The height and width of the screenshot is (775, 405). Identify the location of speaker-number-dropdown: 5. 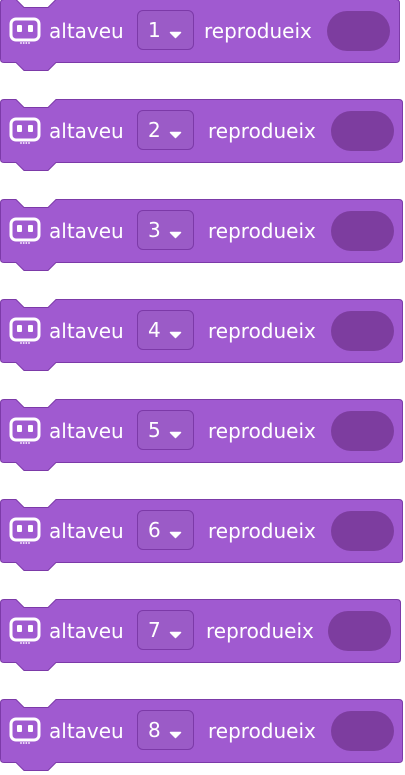
(165, 430).